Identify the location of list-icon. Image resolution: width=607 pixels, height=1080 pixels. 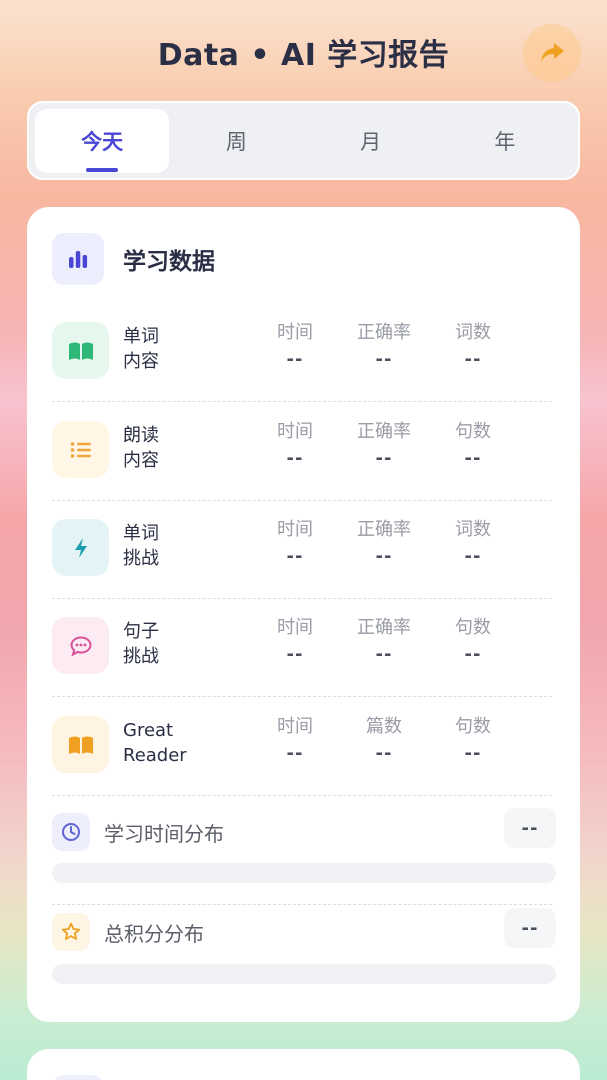
(80, 449).